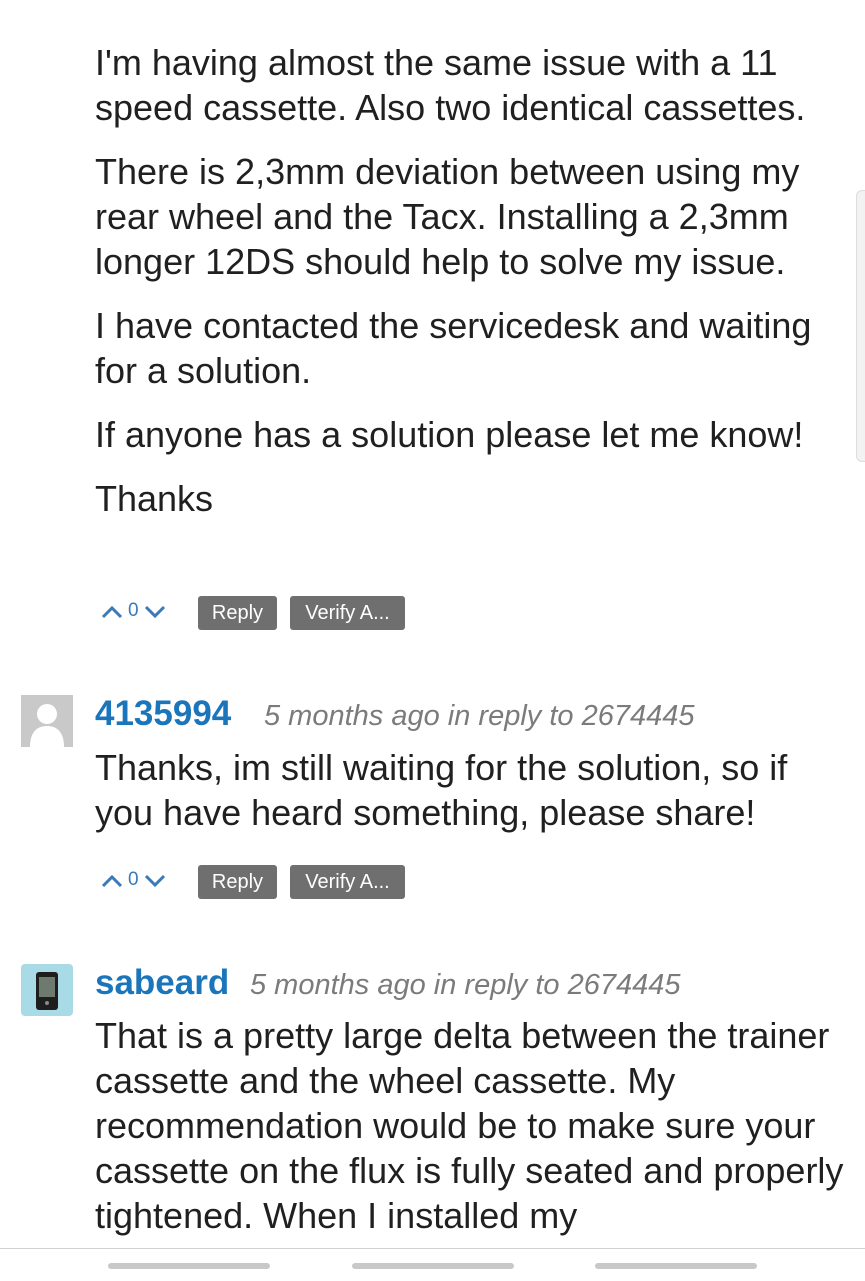  Describe the element at coordinates (47, 990) in the screenshot. I see `device-avatar-icon` at that location.